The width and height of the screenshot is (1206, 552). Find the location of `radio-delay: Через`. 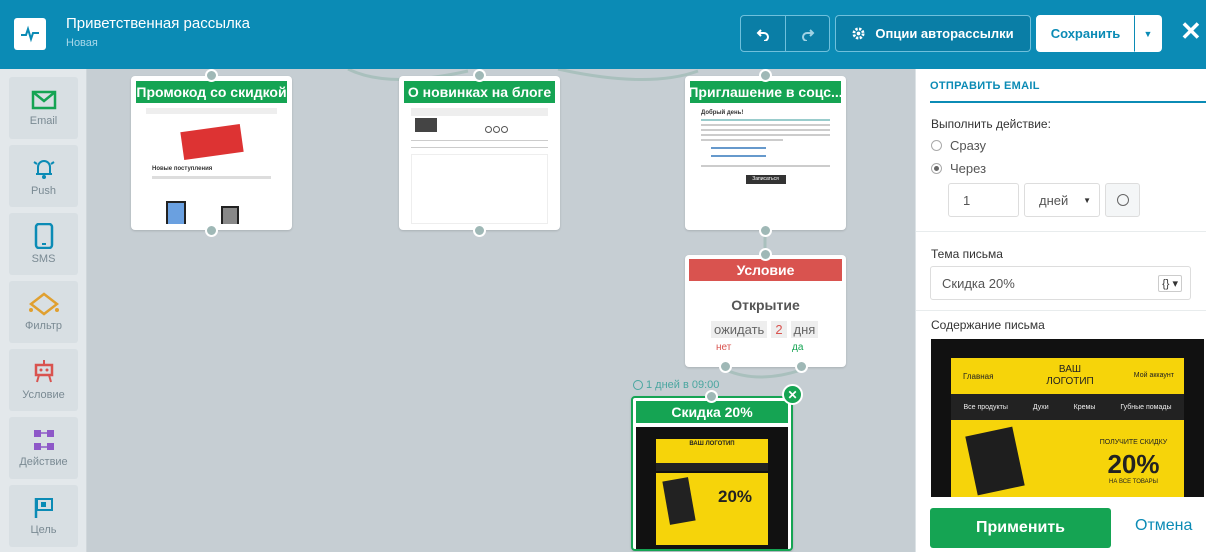

radio-delay: Через is located at coordinates (958, 168).